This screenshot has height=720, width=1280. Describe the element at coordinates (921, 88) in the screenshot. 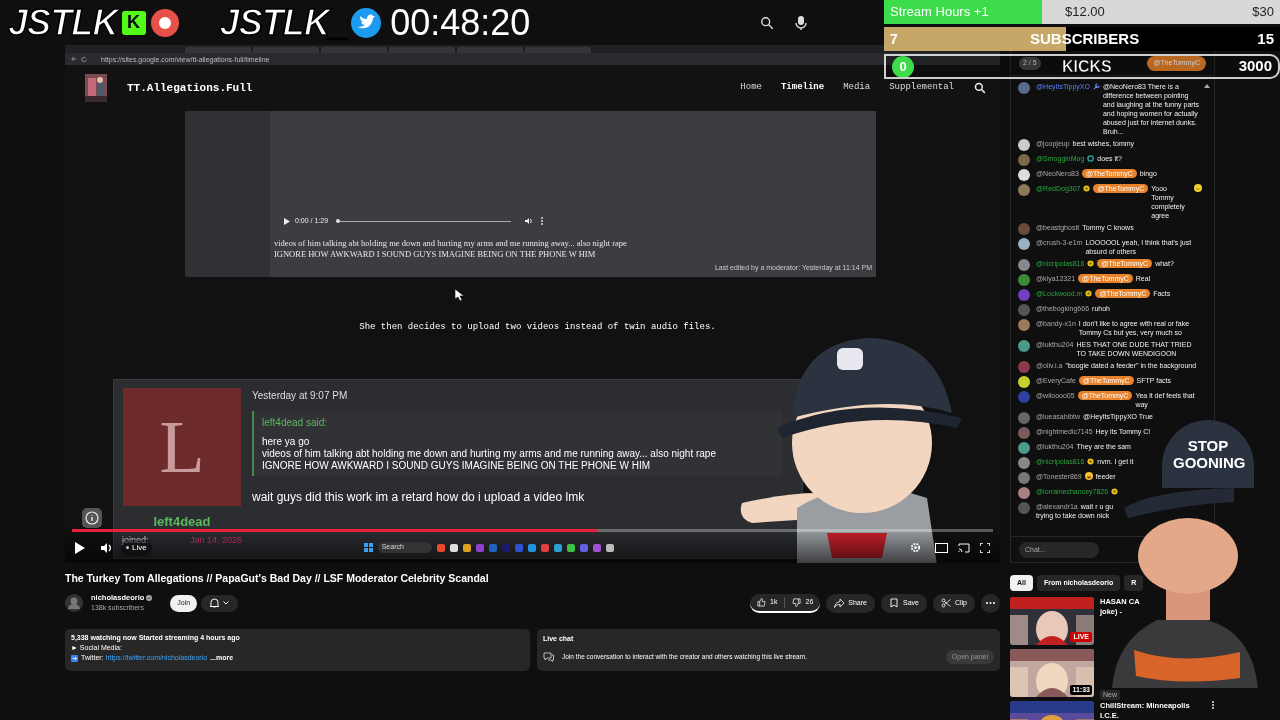

I see `nav-link: Supplemental` at that location.